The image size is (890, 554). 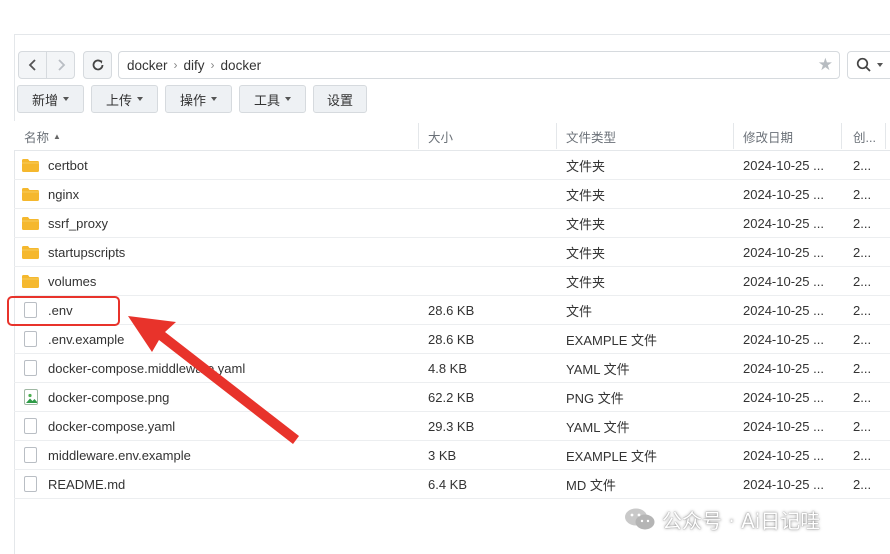 I want to click on settings-button-label: 设置, so click(x=339, y=100).